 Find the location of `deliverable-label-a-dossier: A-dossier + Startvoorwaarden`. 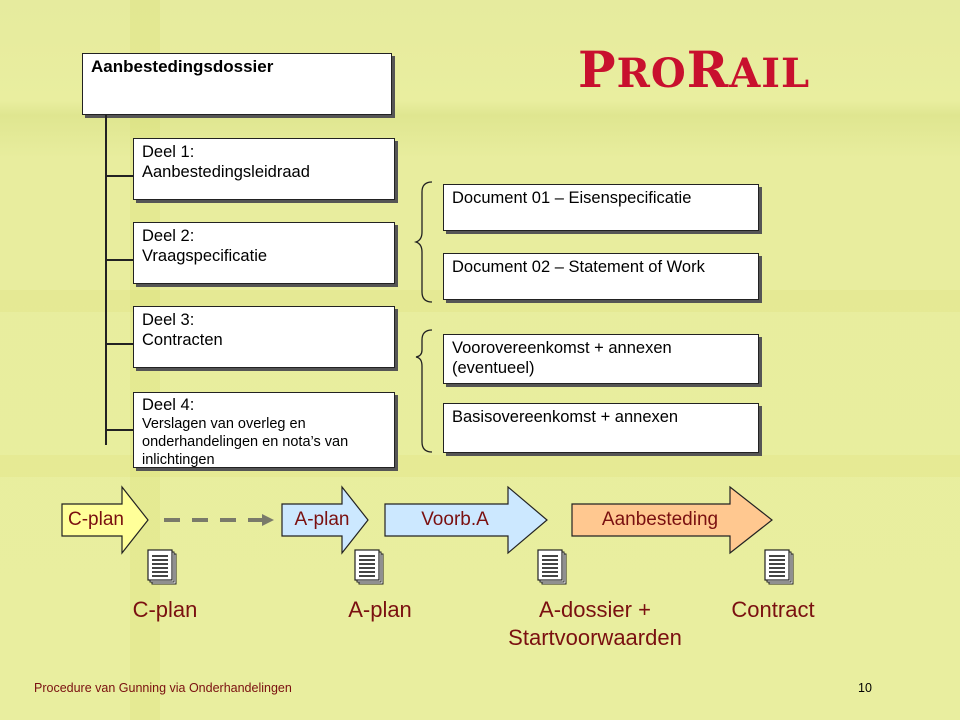

deliverable-label-a-dossier: A-dossier + Startvoorwaarden is located at coordinates (595, 623).